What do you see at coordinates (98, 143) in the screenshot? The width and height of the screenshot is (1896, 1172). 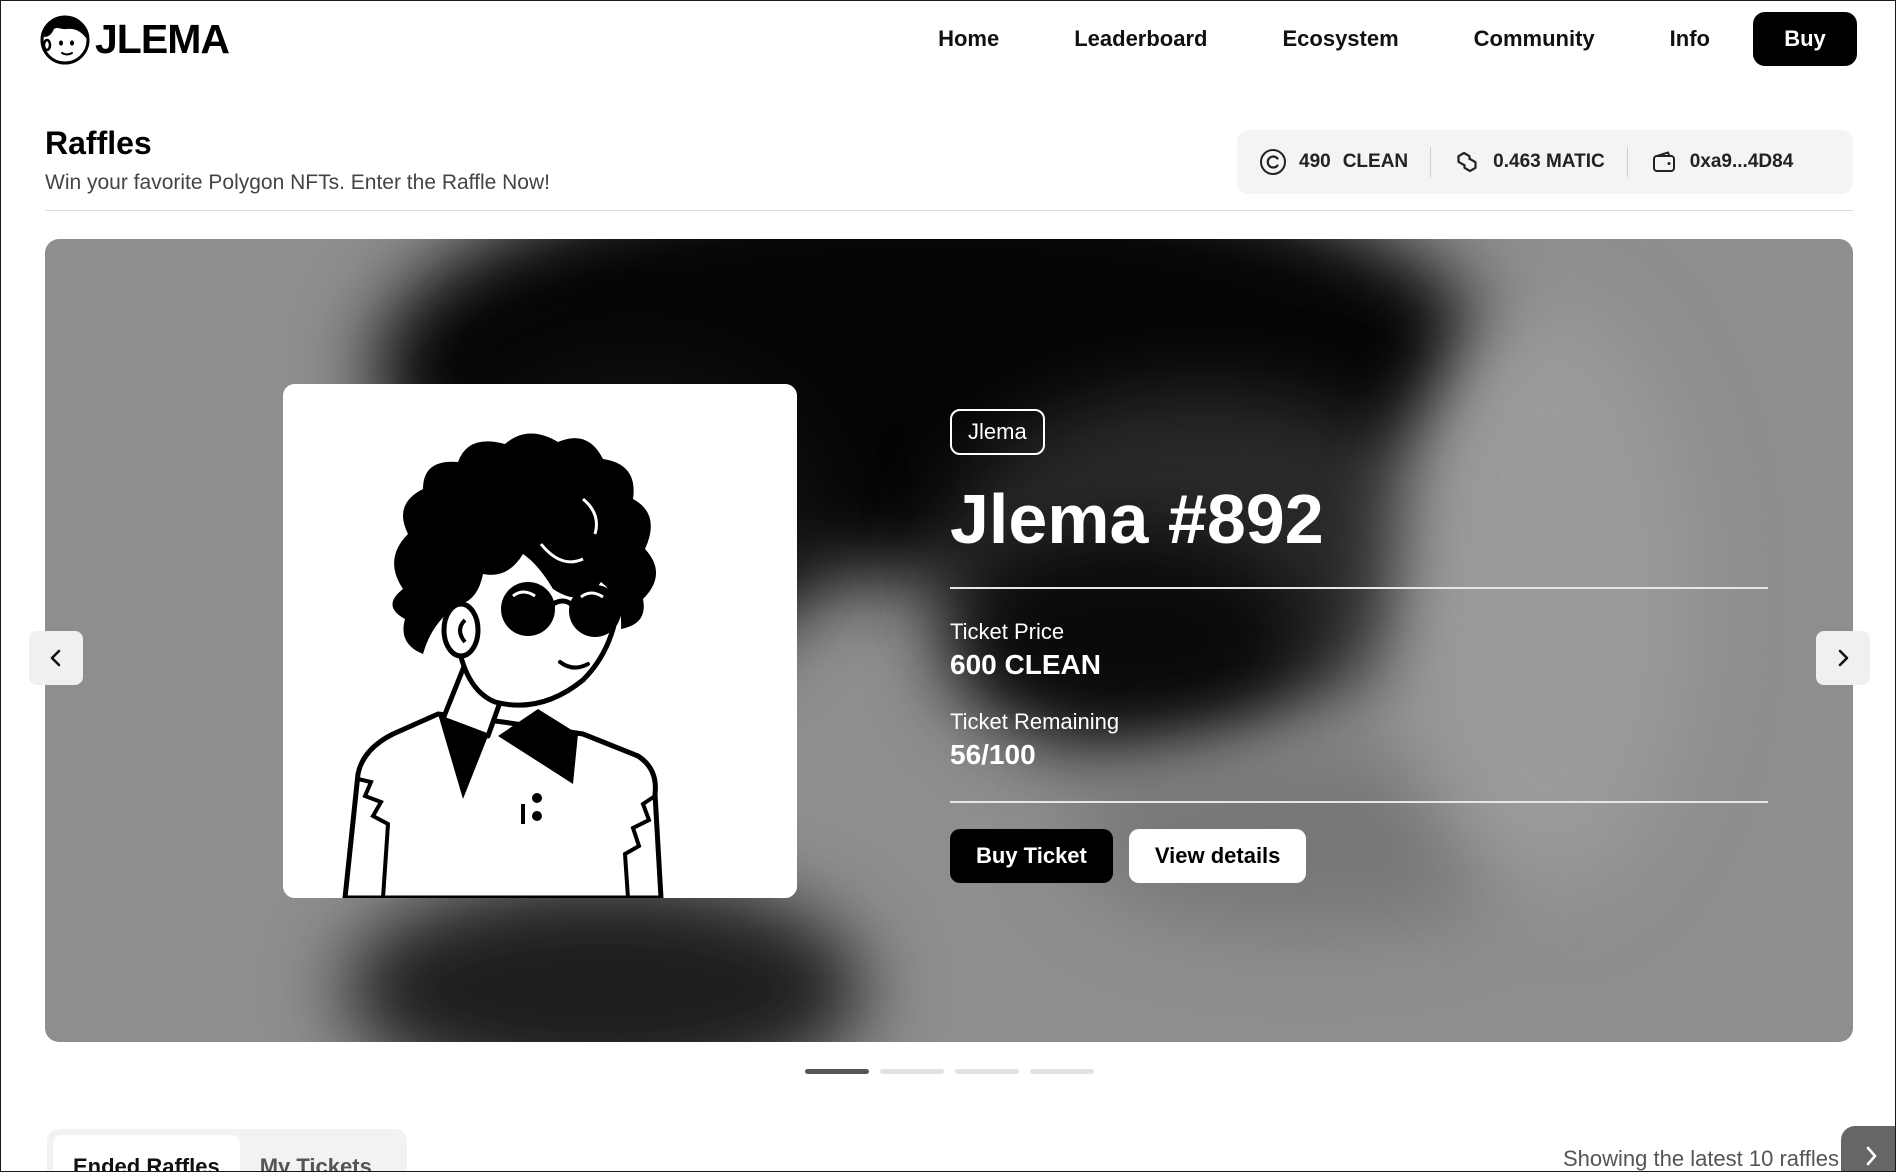 I see `page-title: Raffles` at bounding box center [98, 143].